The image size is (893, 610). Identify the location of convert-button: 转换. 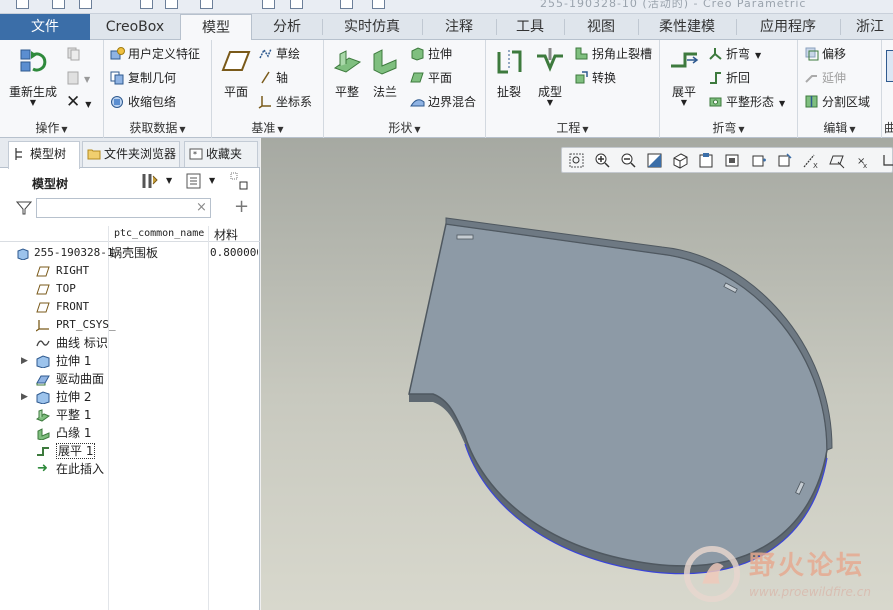
(595, 78).